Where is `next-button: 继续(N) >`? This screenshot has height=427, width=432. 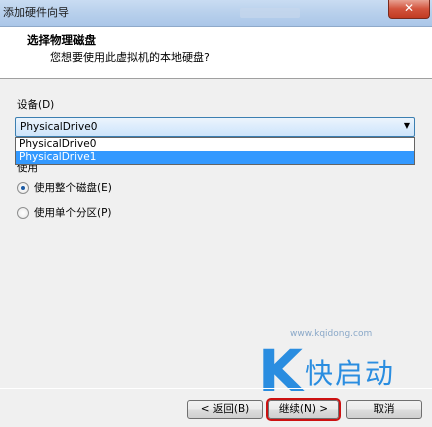
next-button: 继续(N) > is located at coordinates (303, 409).